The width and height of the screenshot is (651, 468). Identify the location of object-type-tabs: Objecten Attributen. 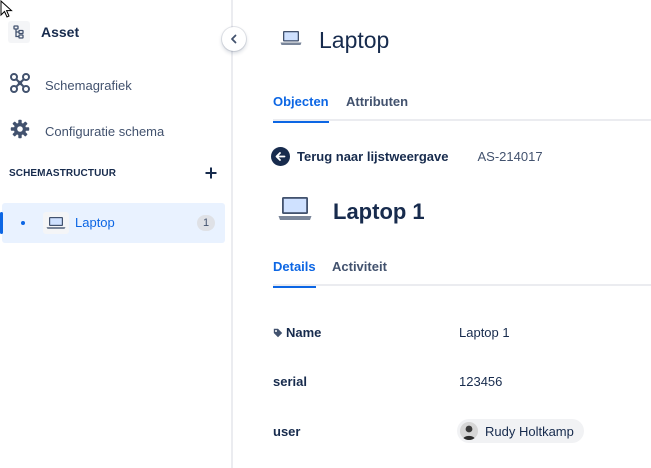
(462, 108).